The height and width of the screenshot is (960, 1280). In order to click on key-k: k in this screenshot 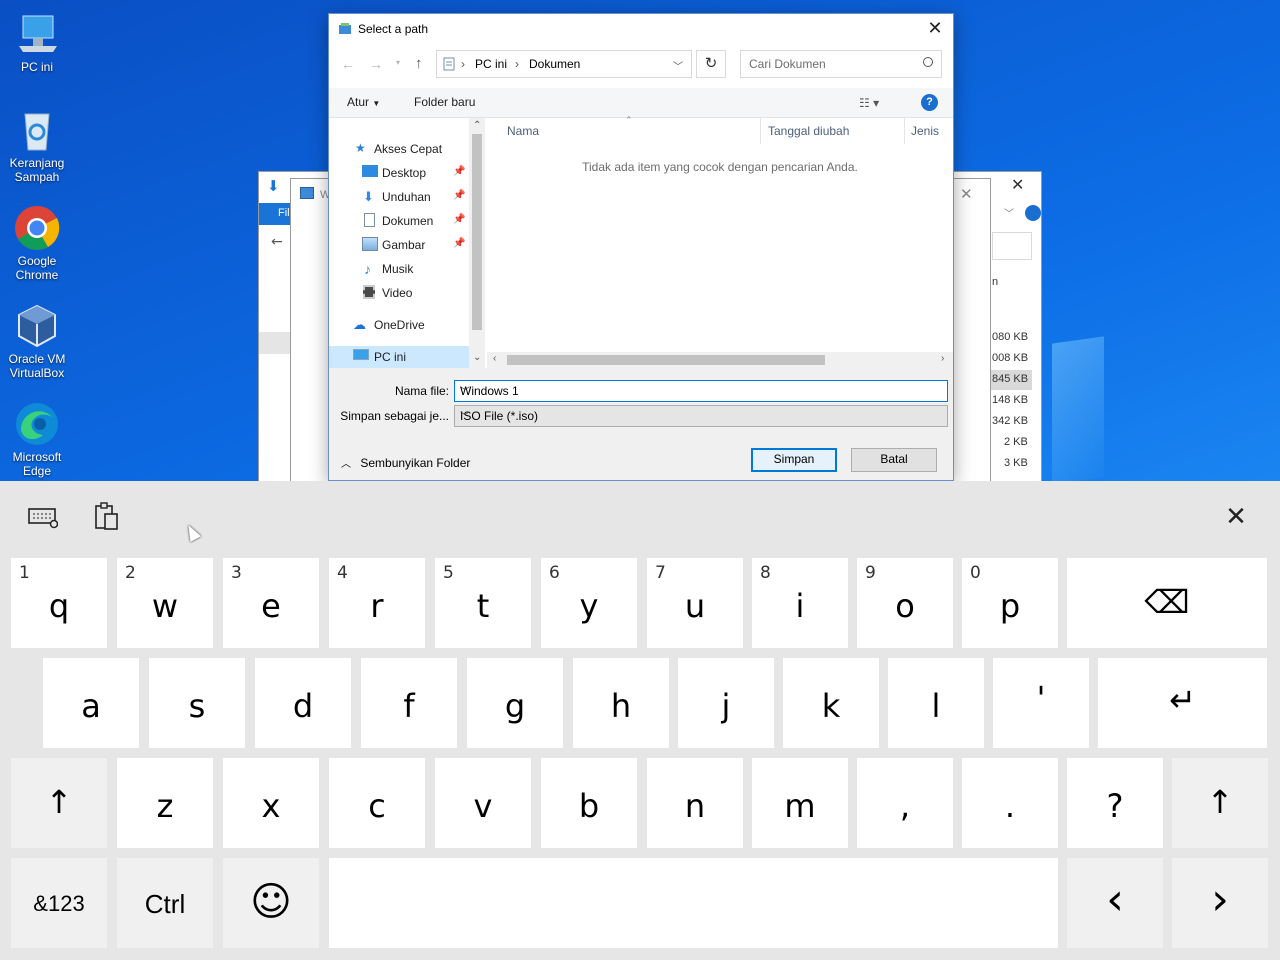, I will do `click(831, 703)`.